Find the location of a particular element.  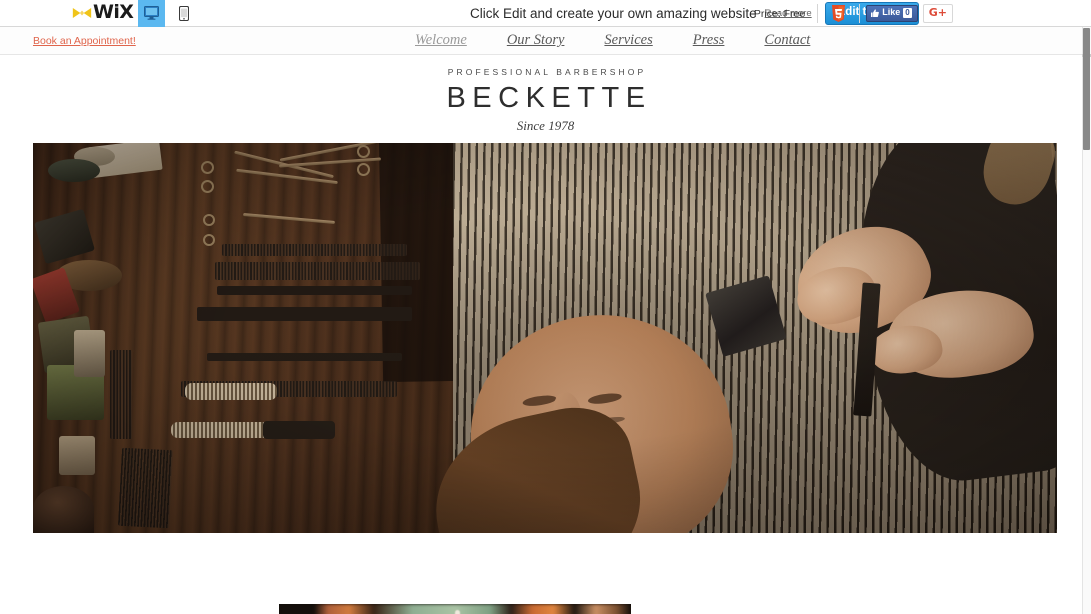

html5-shield-icon is located at coordinates (839, 13).